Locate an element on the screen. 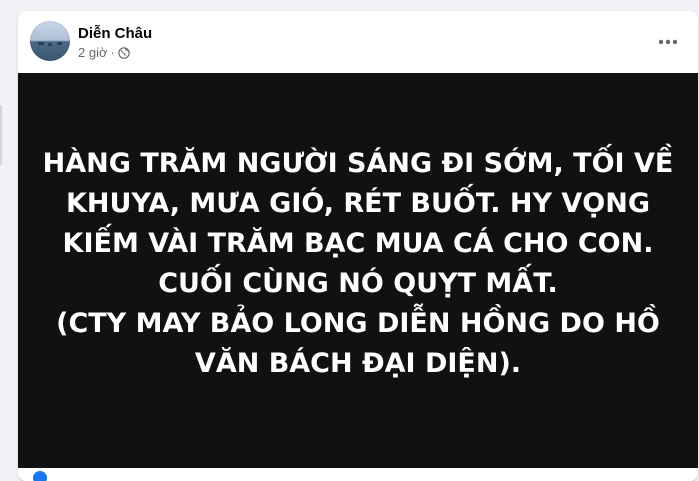  image-text-line: KHUYA, MƯA GIÓ, RÉT BUỐT. HY VỌNG is located at coordinates (358, 203).